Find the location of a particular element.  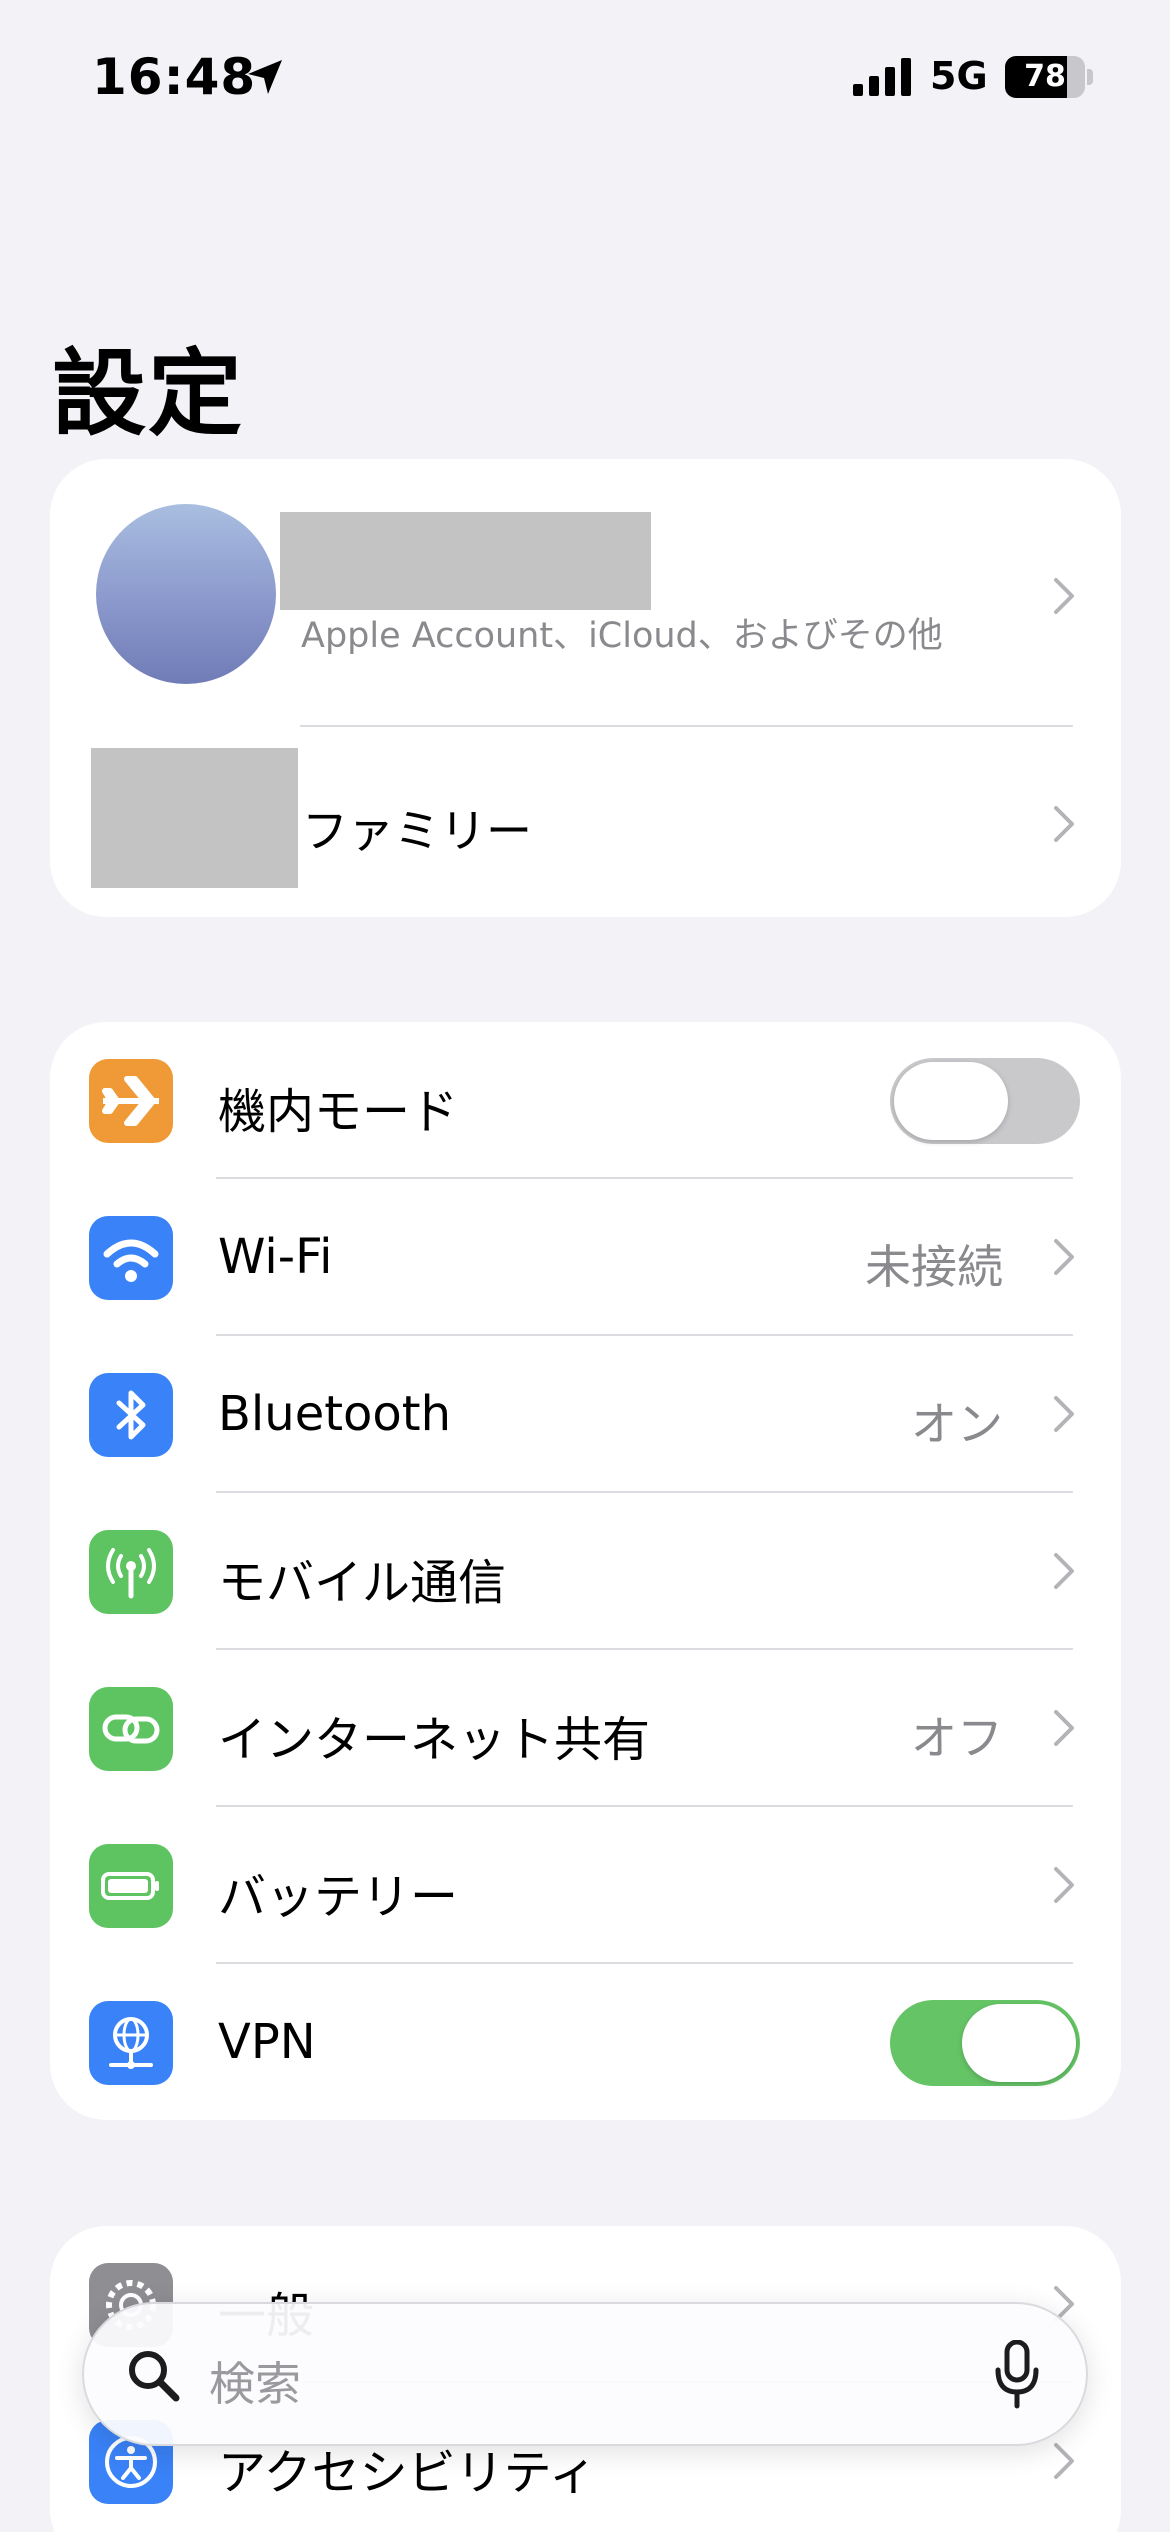

airplane-icon-tile is located at coordinates (131, 1101).